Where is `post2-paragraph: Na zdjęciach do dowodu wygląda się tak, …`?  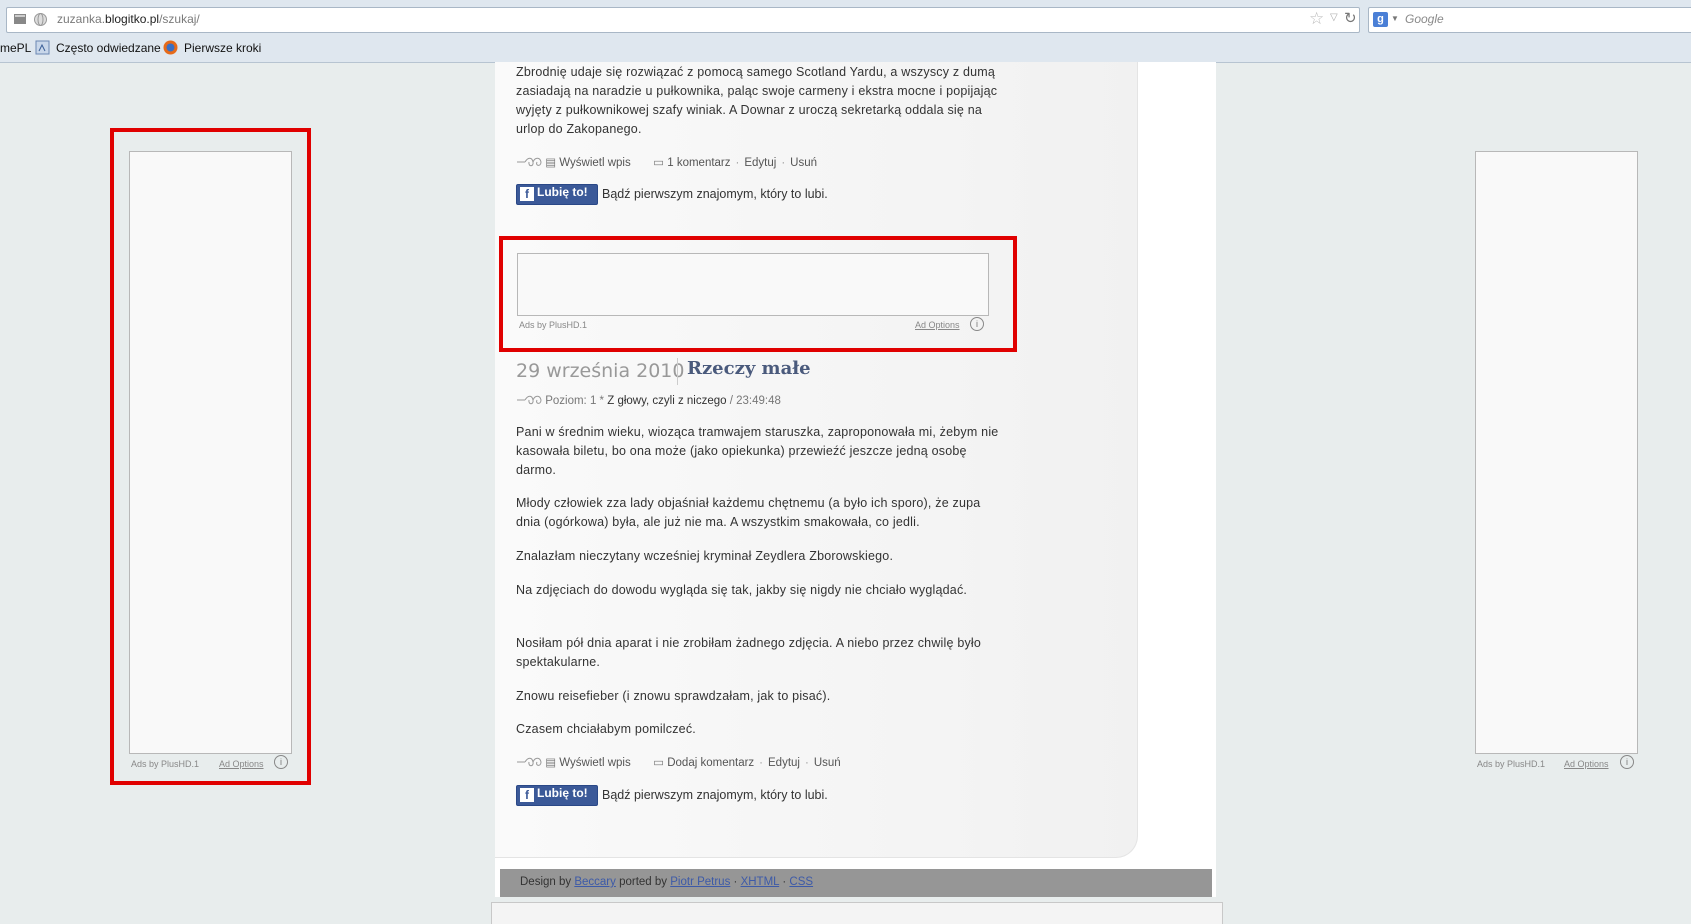
post2-paragraph: Na zdjęciach do dowodu wygląda się tak, … is located at coordinates (742, 590).